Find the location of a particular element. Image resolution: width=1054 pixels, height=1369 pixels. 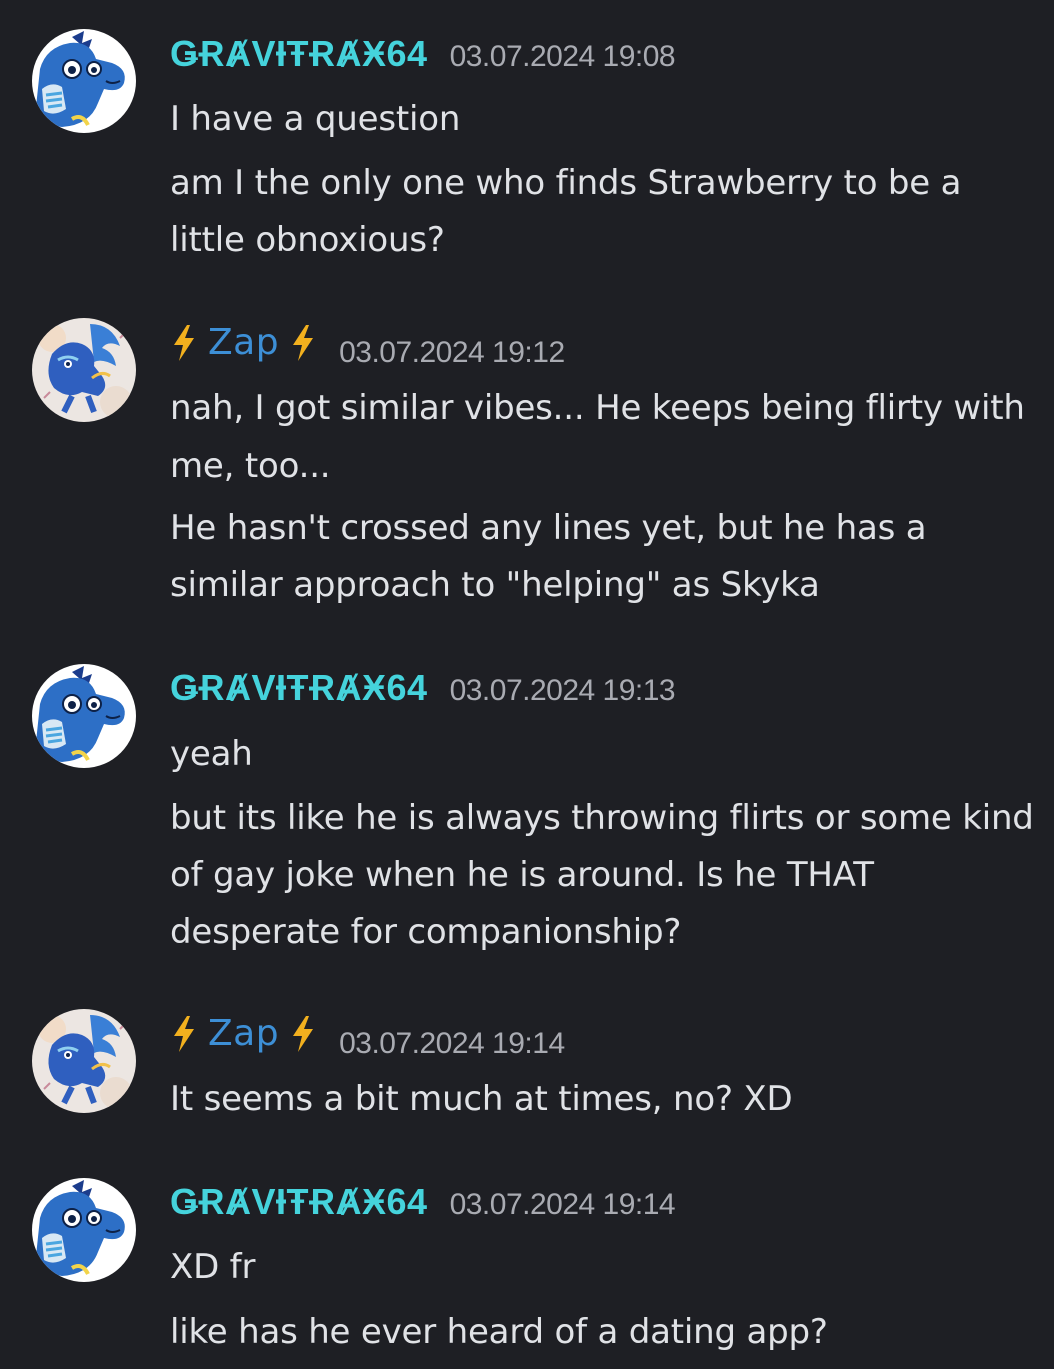

timestamp: 03.07.2024 19:08 is located at coordinates (562, 56).